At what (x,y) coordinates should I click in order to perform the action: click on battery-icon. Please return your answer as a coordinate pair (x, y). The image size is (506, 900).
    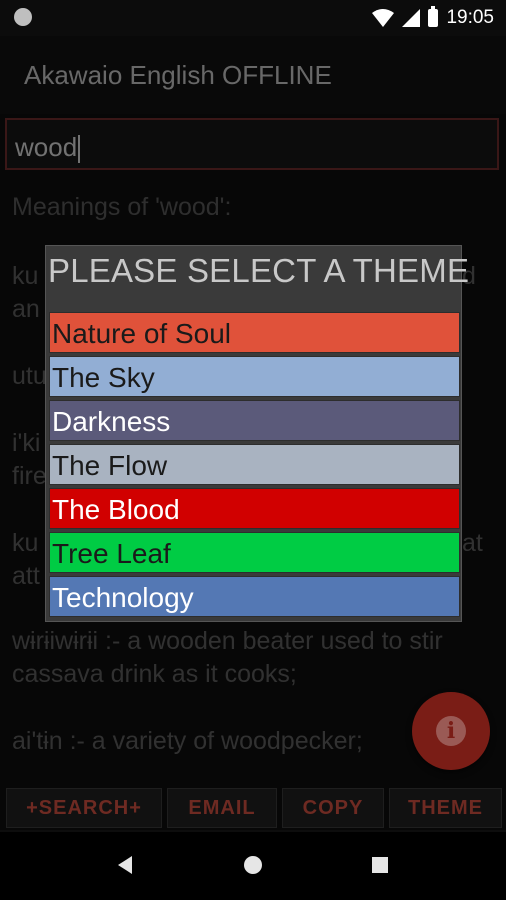
    Looking at the image, I should click on (433, 16).